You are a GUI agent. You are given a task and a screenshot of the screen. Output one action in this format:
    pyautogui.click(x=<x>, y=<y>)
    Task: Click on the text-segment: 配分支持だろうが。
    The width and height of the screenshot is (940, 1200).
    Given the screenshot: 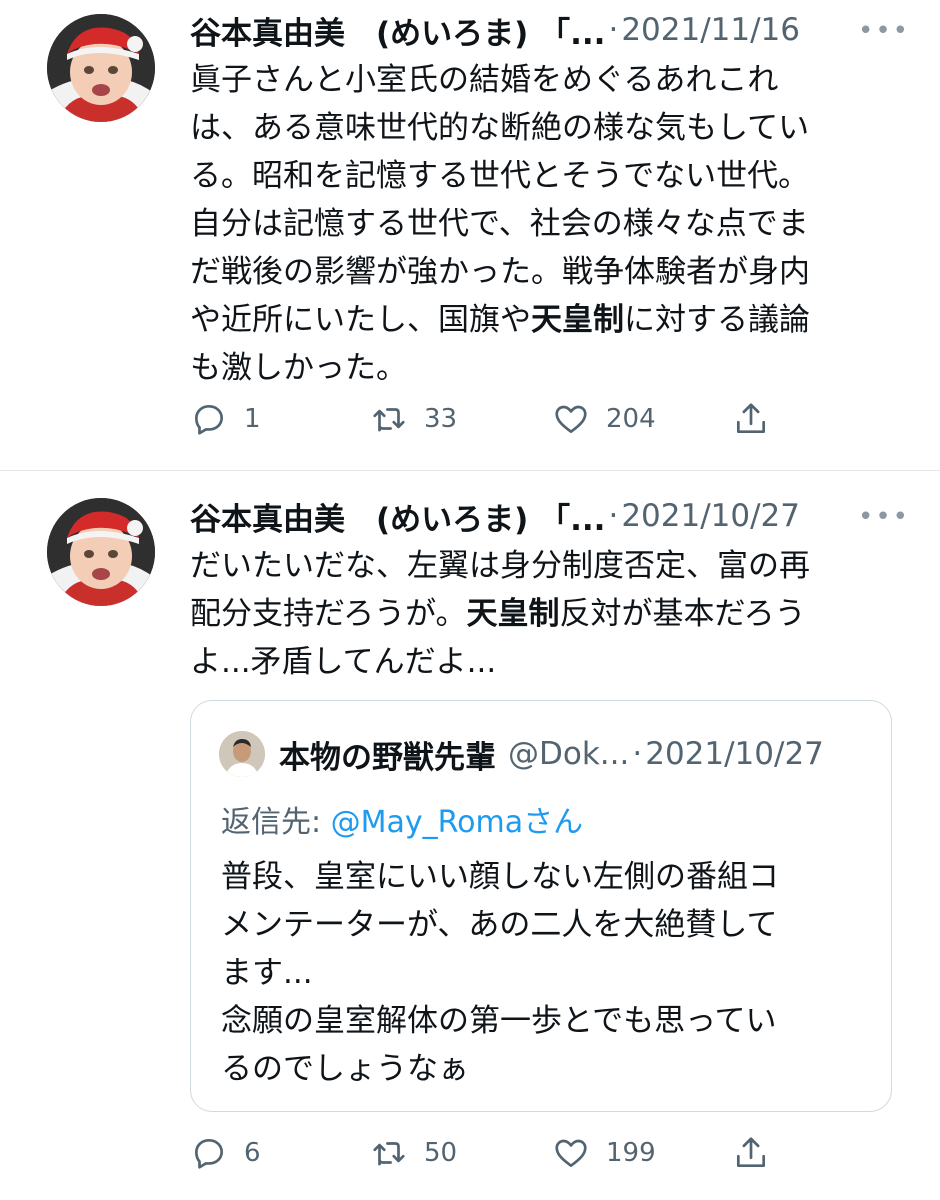 What is the action you would take?
    pyautogui.click(x=328, y=614)
    